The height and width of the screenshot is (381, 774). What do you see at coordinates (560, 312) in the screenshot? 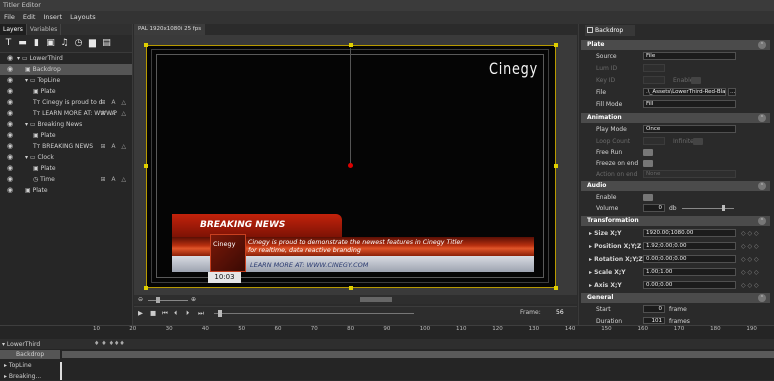
I see `frame-value: 56` at bounding box center [560, 312].